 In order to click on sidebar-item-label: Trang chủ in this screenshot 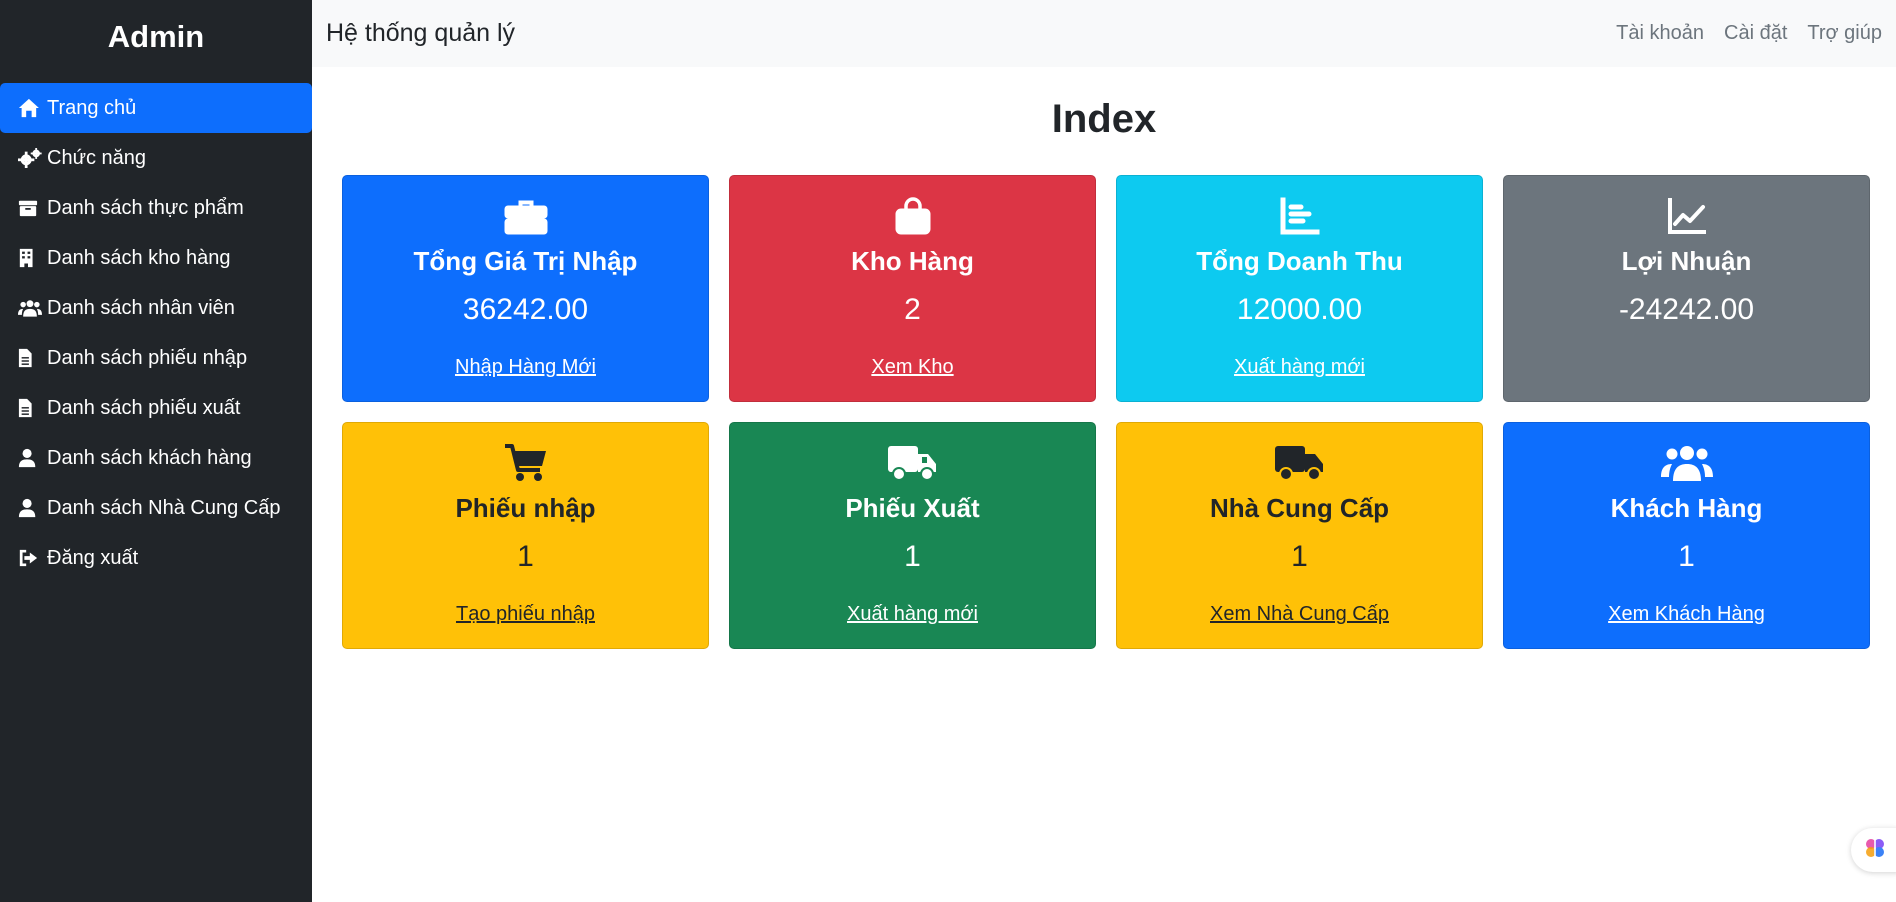, I will do `click(92, 107)`.